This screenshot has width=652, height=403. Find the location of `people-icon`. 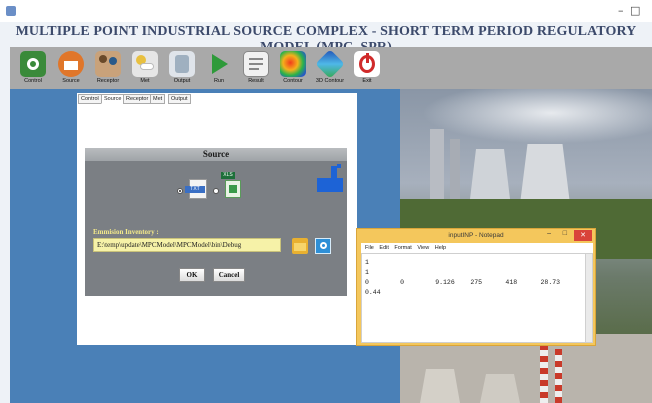

people-icon is located at coordinates (108, 64).